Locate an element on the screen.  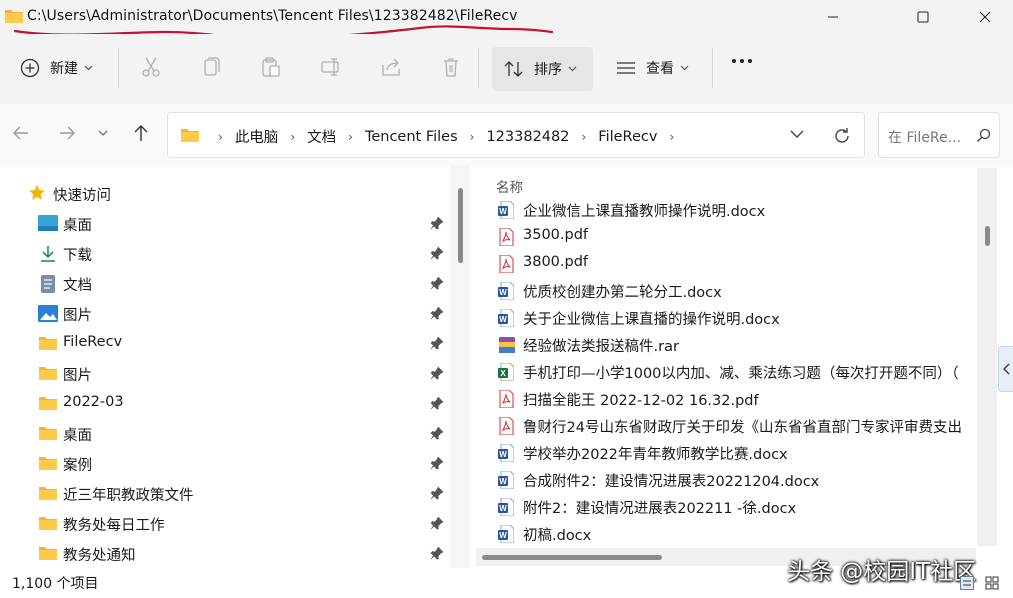
minimize-button is located at coordinates (833, 17).